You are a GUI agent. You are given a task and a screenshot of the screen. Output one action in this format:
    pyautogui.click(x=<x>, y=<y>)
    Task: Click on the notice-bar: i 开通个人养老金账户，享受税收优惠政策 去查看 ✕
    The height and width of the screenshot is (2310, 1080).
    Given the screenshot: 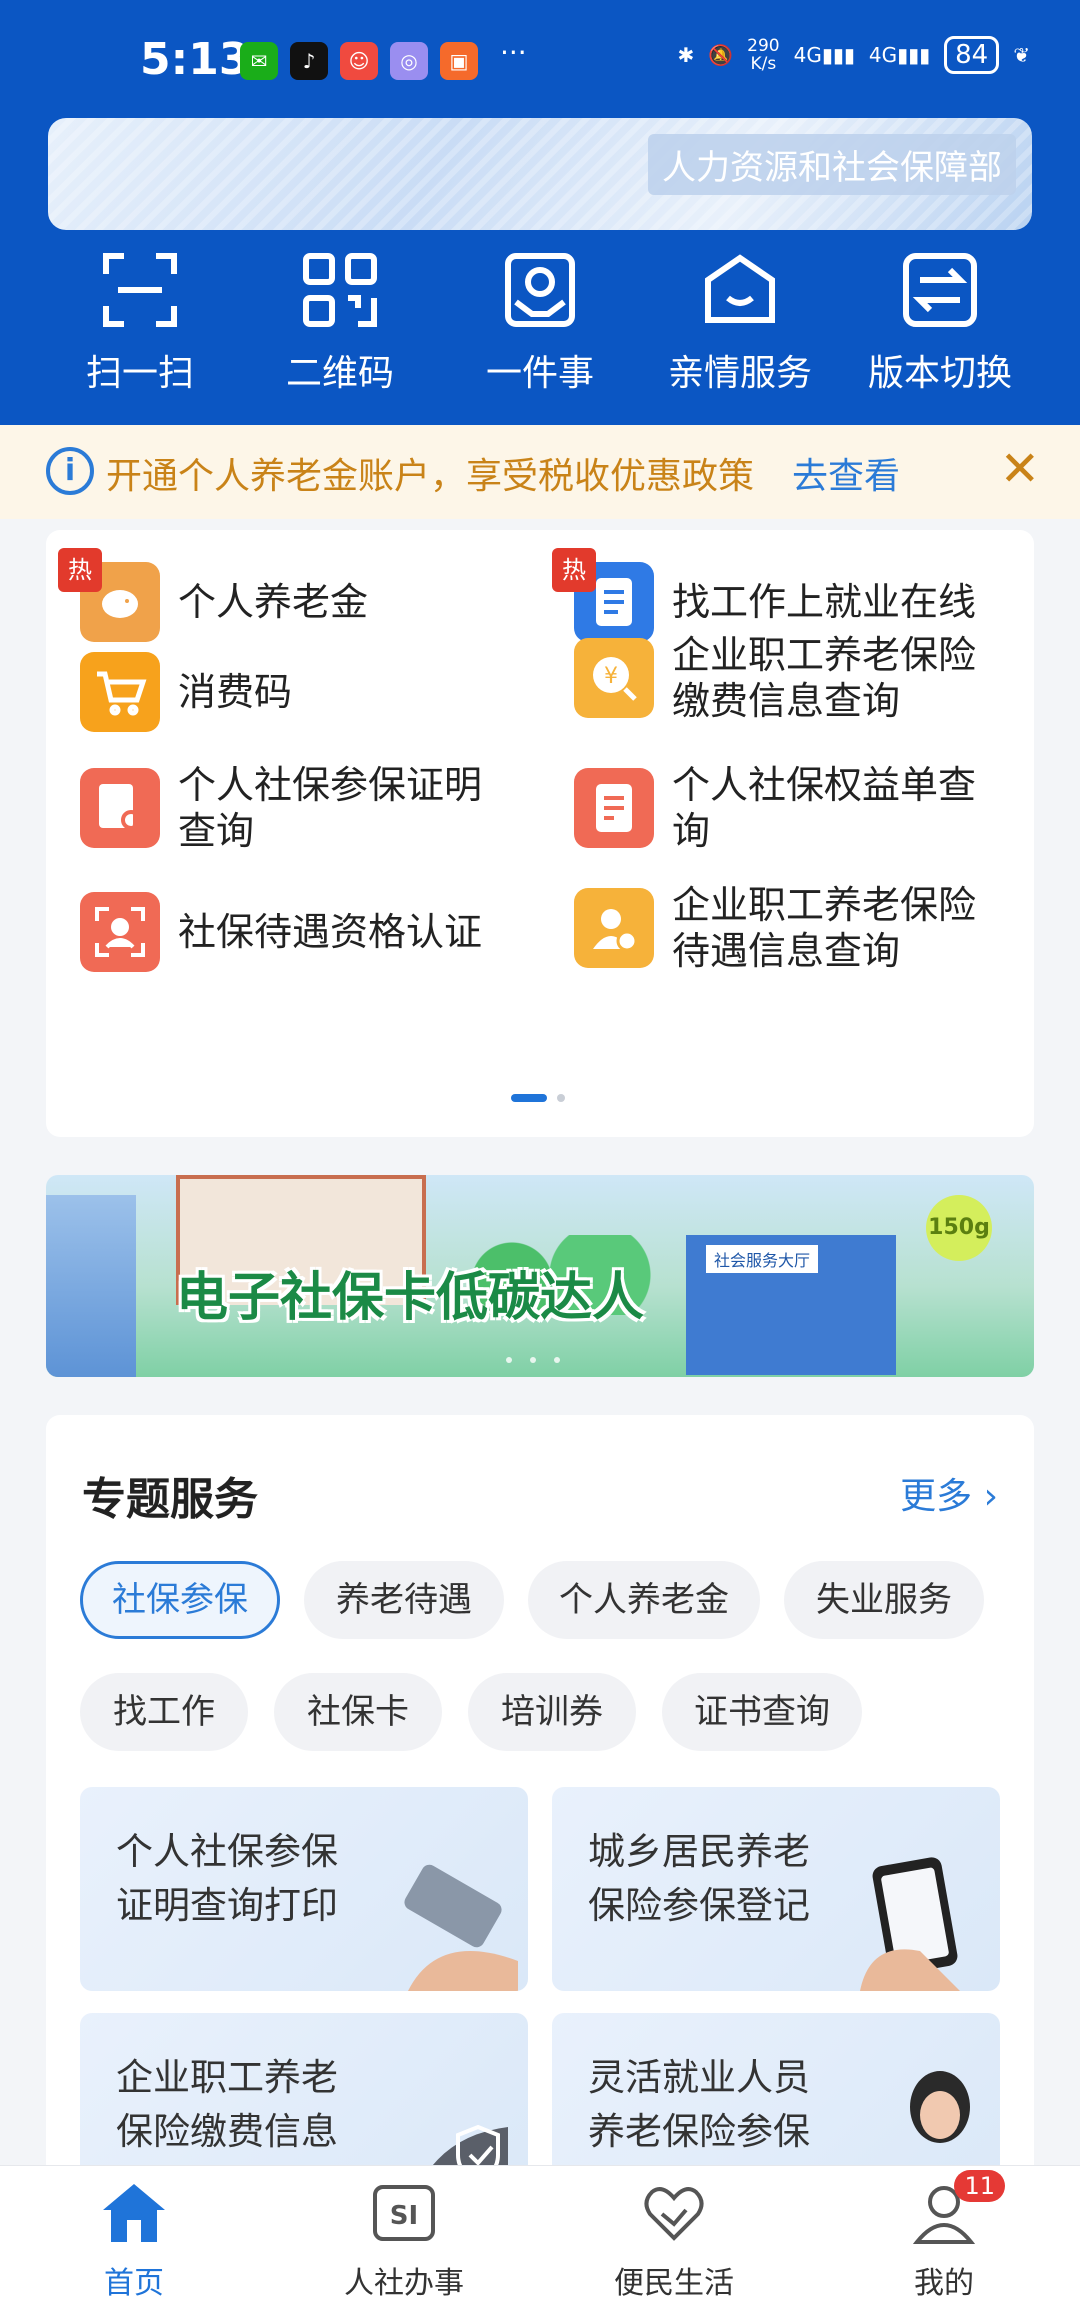 What is the action you would take?
    pyautogui.click(x=540, y=472)
    